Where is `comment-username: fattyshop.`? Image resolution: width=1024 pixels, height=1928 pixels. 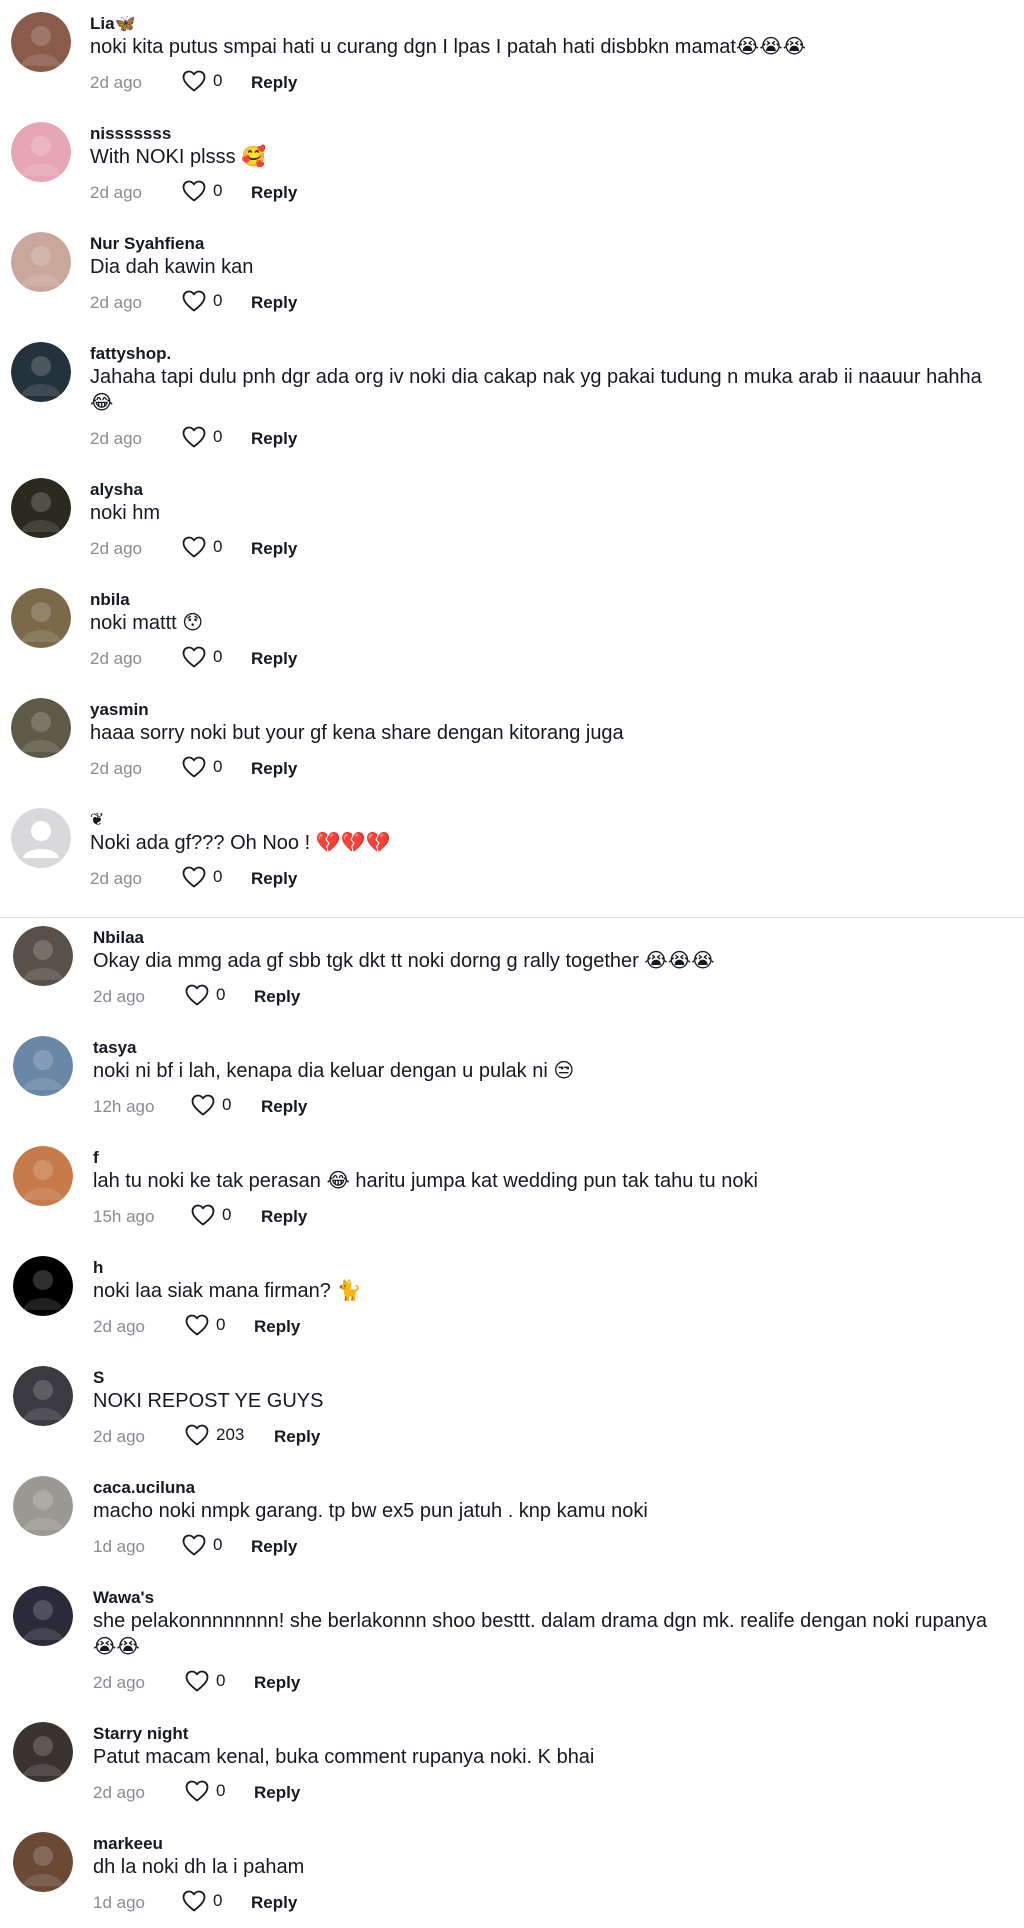 comment-username: fattyshop. is located at coordinates (130, 354).